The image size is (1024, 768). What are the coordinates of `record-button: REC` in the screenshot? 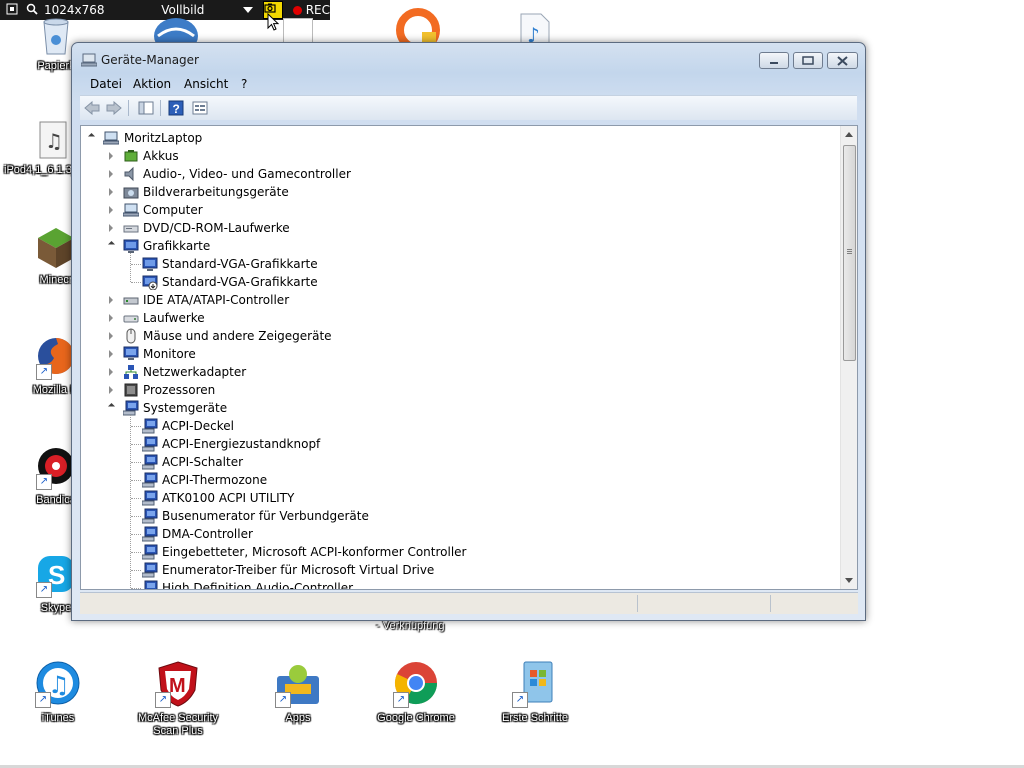 It's located at (318, 10).